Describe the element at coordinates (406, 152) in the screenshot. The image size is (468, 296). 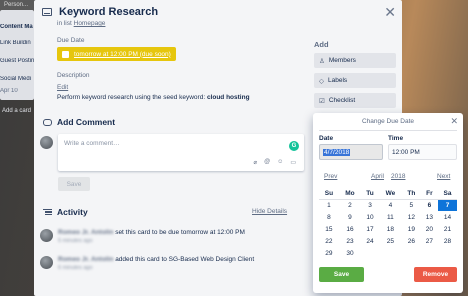
I see `time-value: 12:00 PM` at that location.